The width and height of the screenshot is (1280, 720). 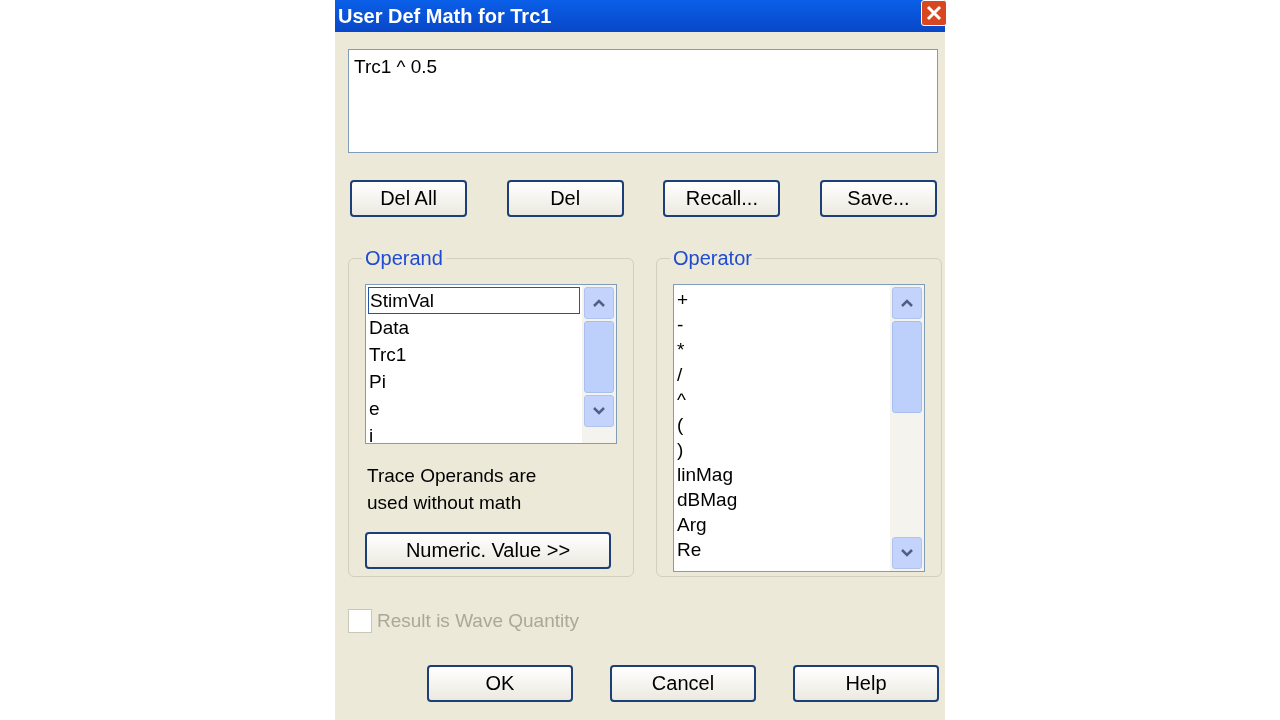 What do you see at coordinates (474, 327) in the screenshot?
I see `list-item: Data` at bounding box center [474, 327].